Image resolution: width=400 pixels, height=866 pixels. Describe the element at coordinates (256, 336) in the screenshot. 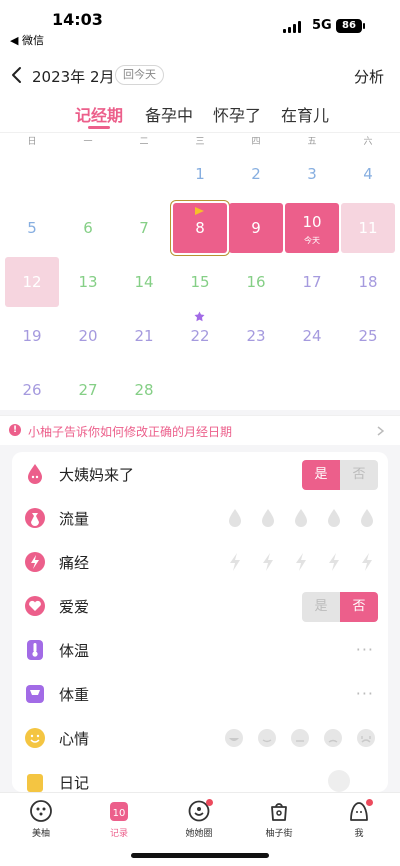

I see `calendar-day: 23` at that location.